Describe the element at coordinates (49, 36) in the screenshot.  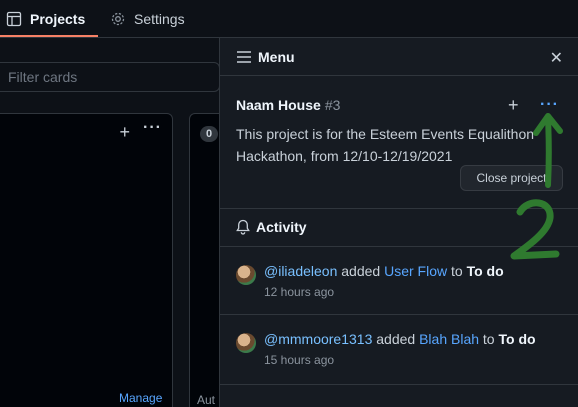
I see `active-tab-underline` at that location.